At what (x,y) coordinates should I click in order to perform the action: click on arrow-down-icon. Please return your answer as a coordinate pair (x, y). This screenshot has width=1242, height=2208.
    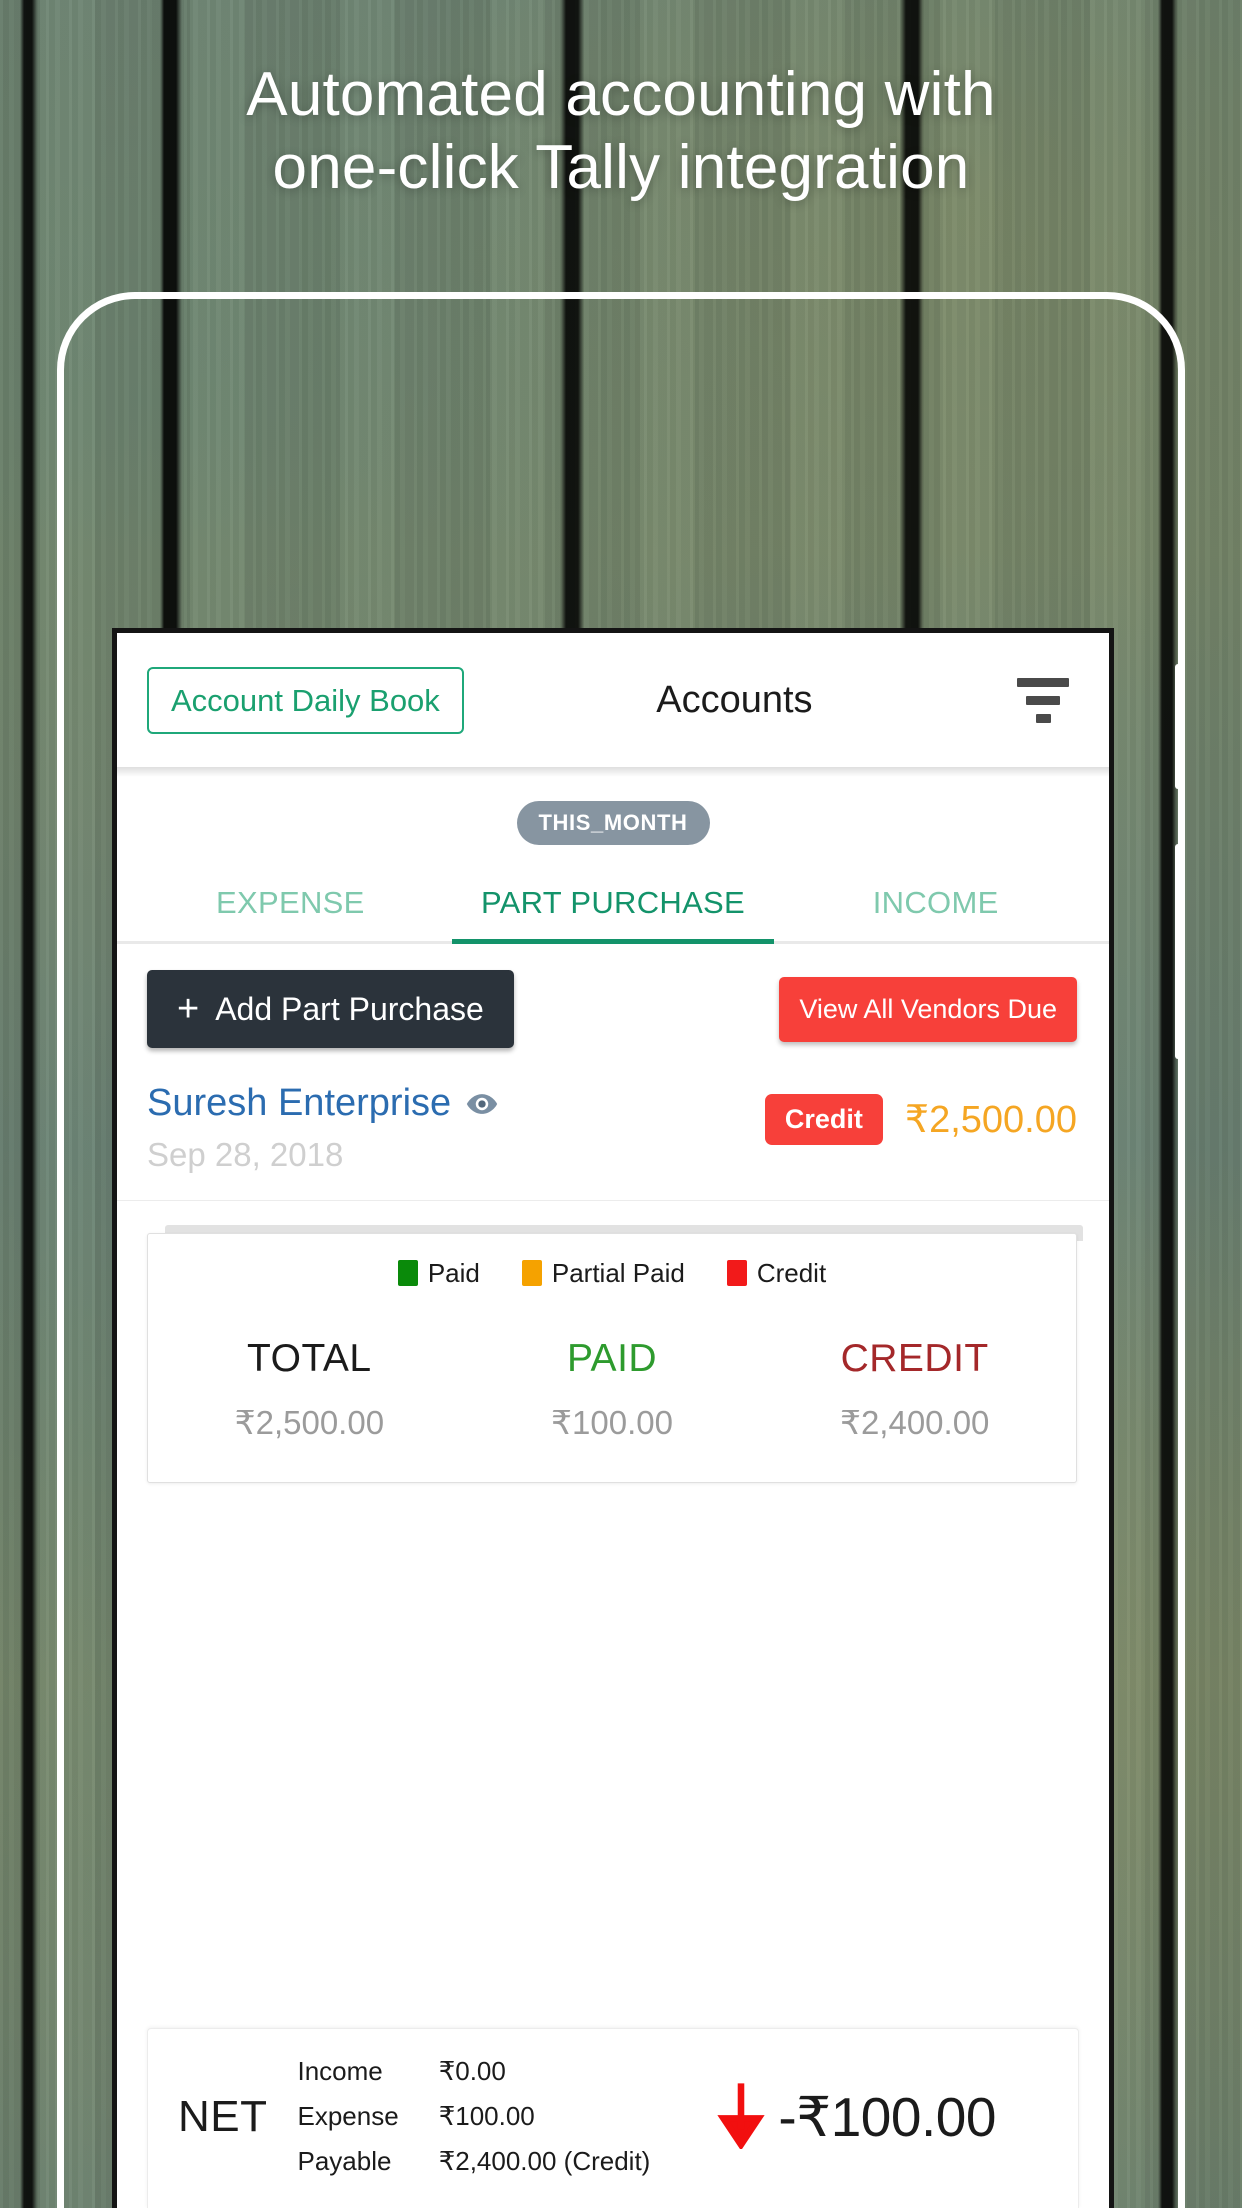
    Looking at the image, I should click on (741, 2116).